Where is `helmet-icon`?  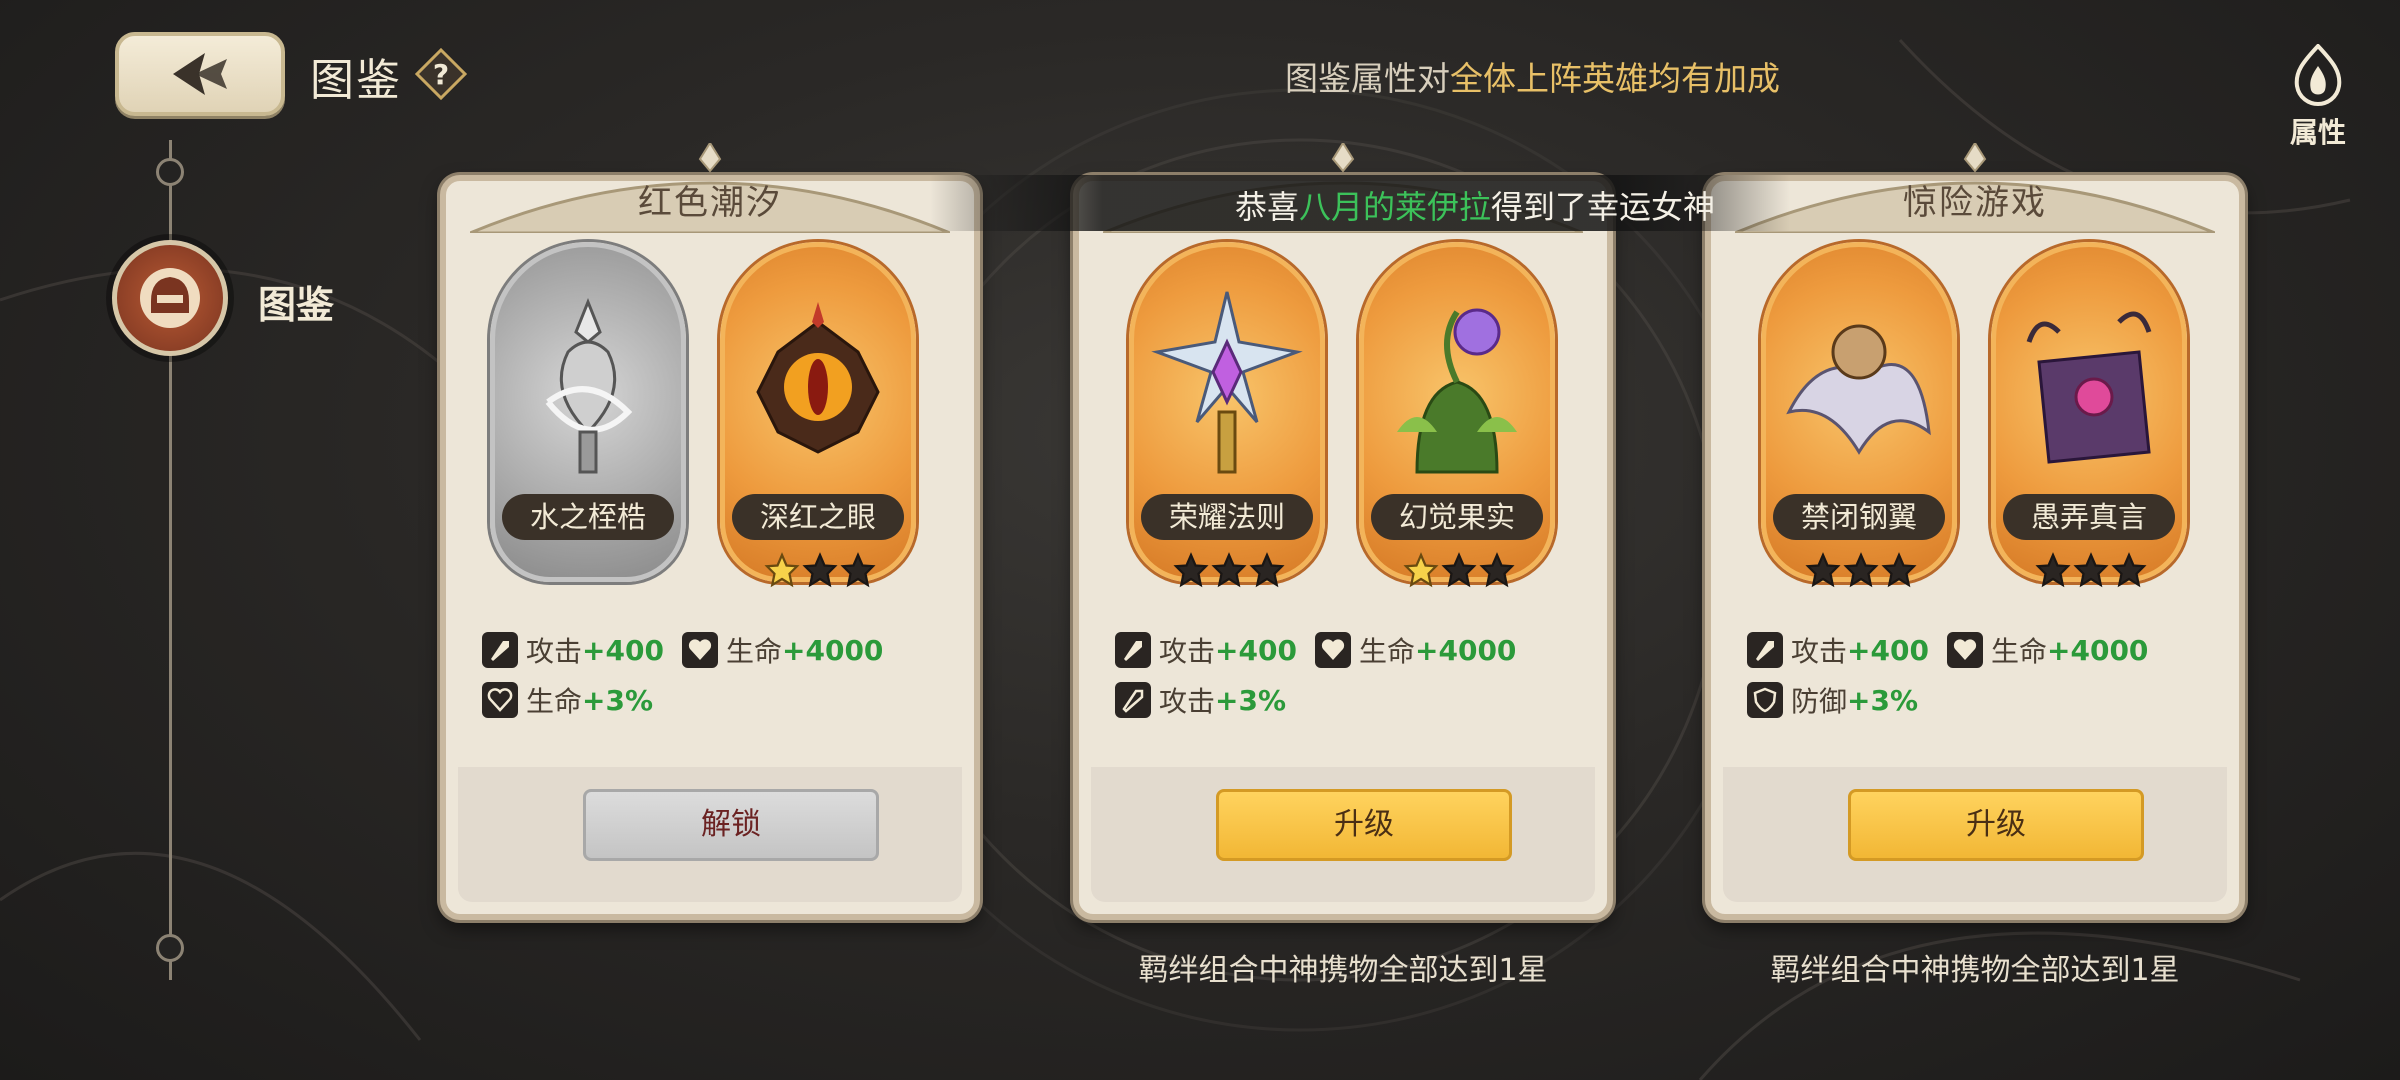 helmet-icon is located at coordinates (170, 298).